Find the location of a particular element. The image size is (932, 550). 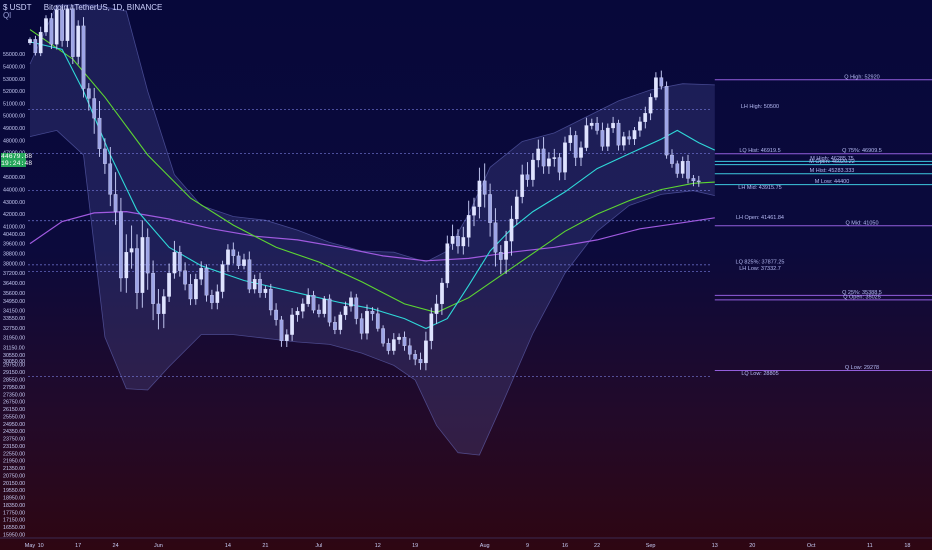

last-price-badge: 44679.88 19:24:48 is located at coordinates (17, 160).